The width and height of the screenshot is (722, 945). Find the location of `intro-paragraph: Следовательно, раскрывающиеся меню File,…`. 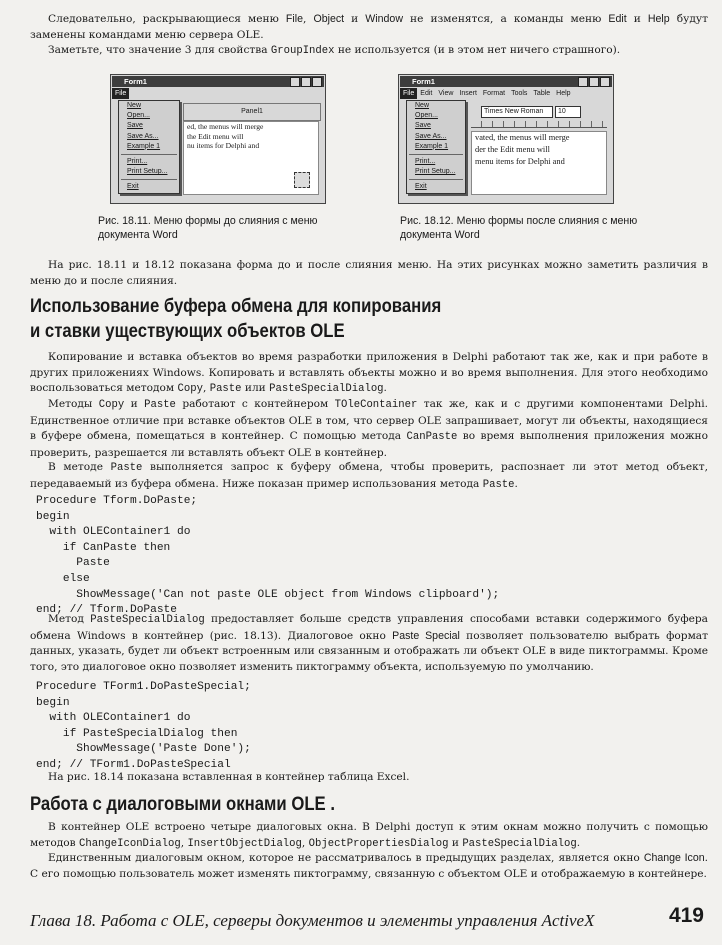

intro-paragraph: Следовательно, раскрывающиеся меню File,… is located at coordinates (369, 27).